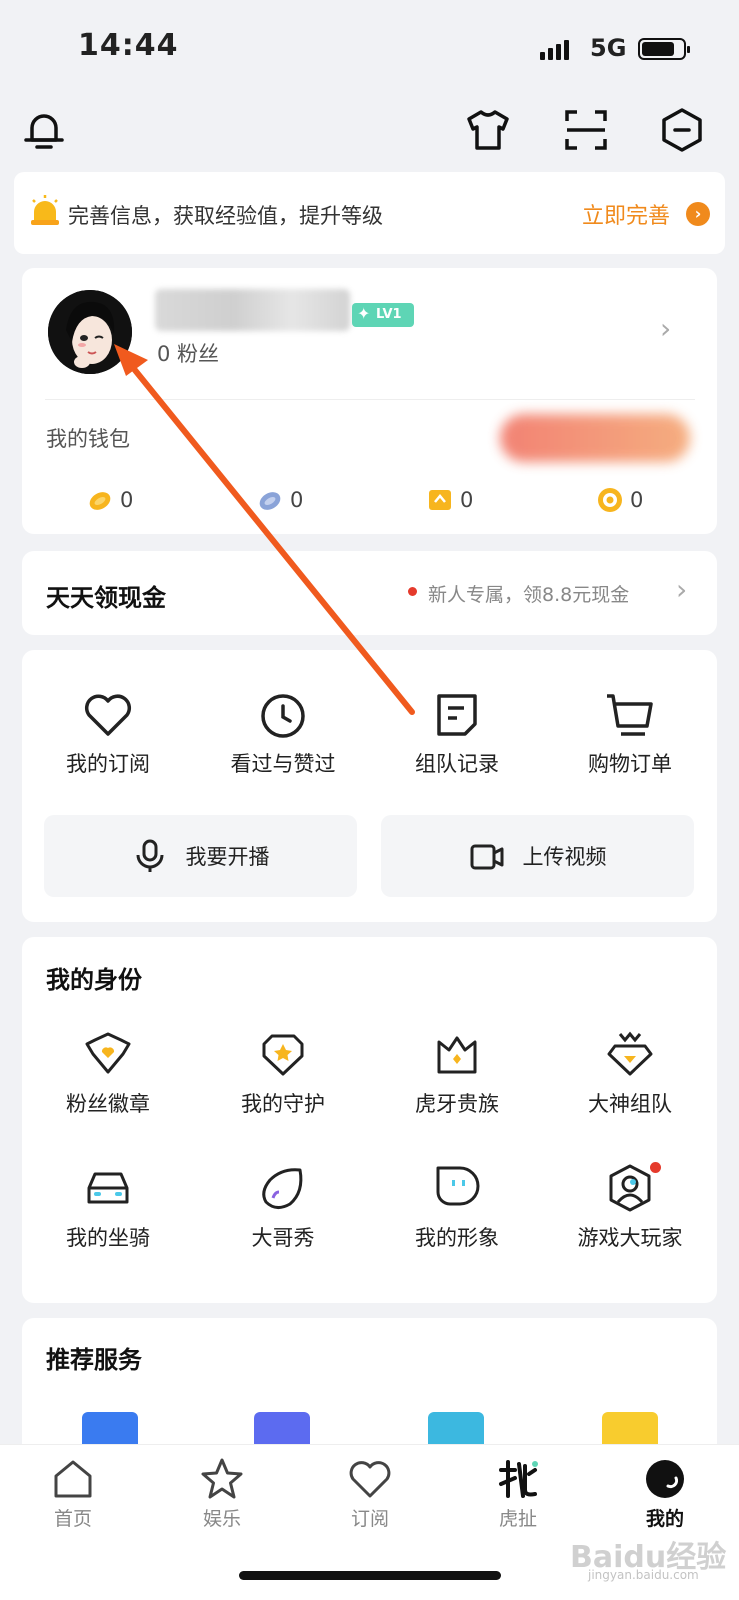  I want to click on wallet-action-redacted, so click(595, 438).